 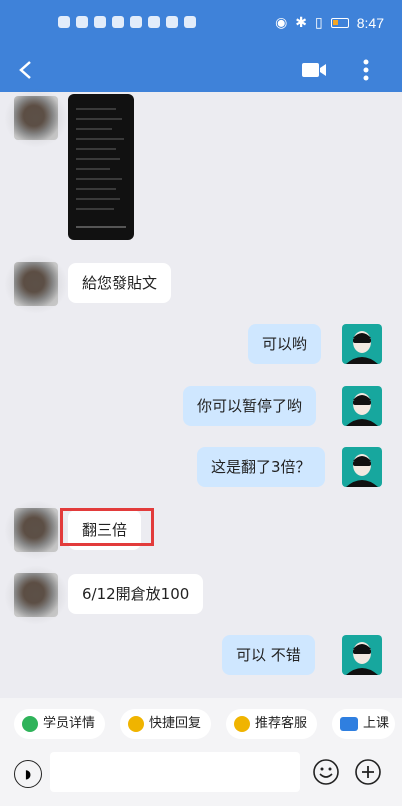 I want to click on quick-action-class: 上课, so click(x=364, y=724).